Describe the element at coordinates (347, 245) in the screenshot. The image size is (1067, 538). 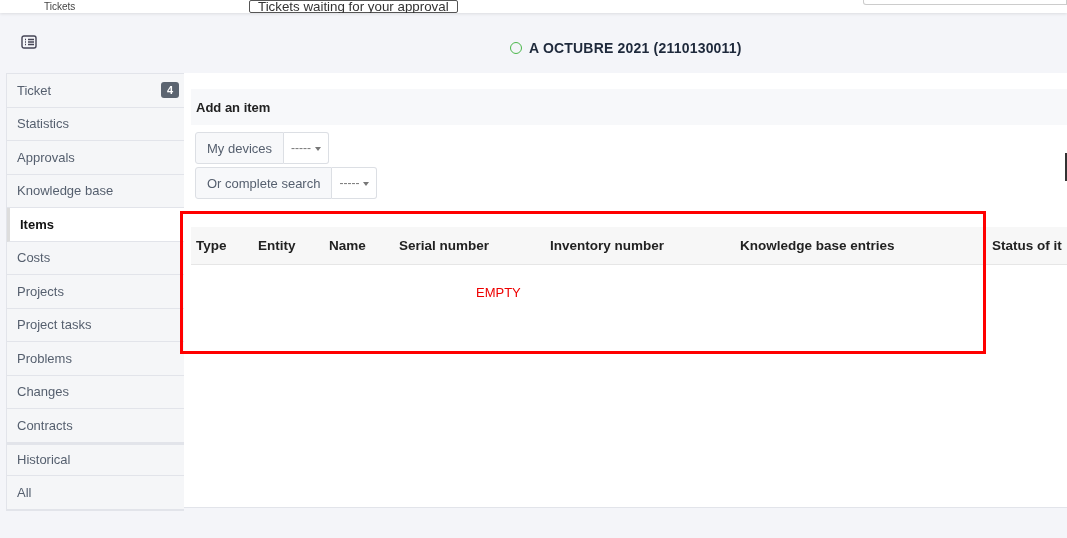
I see `column-header: Name` at that location.